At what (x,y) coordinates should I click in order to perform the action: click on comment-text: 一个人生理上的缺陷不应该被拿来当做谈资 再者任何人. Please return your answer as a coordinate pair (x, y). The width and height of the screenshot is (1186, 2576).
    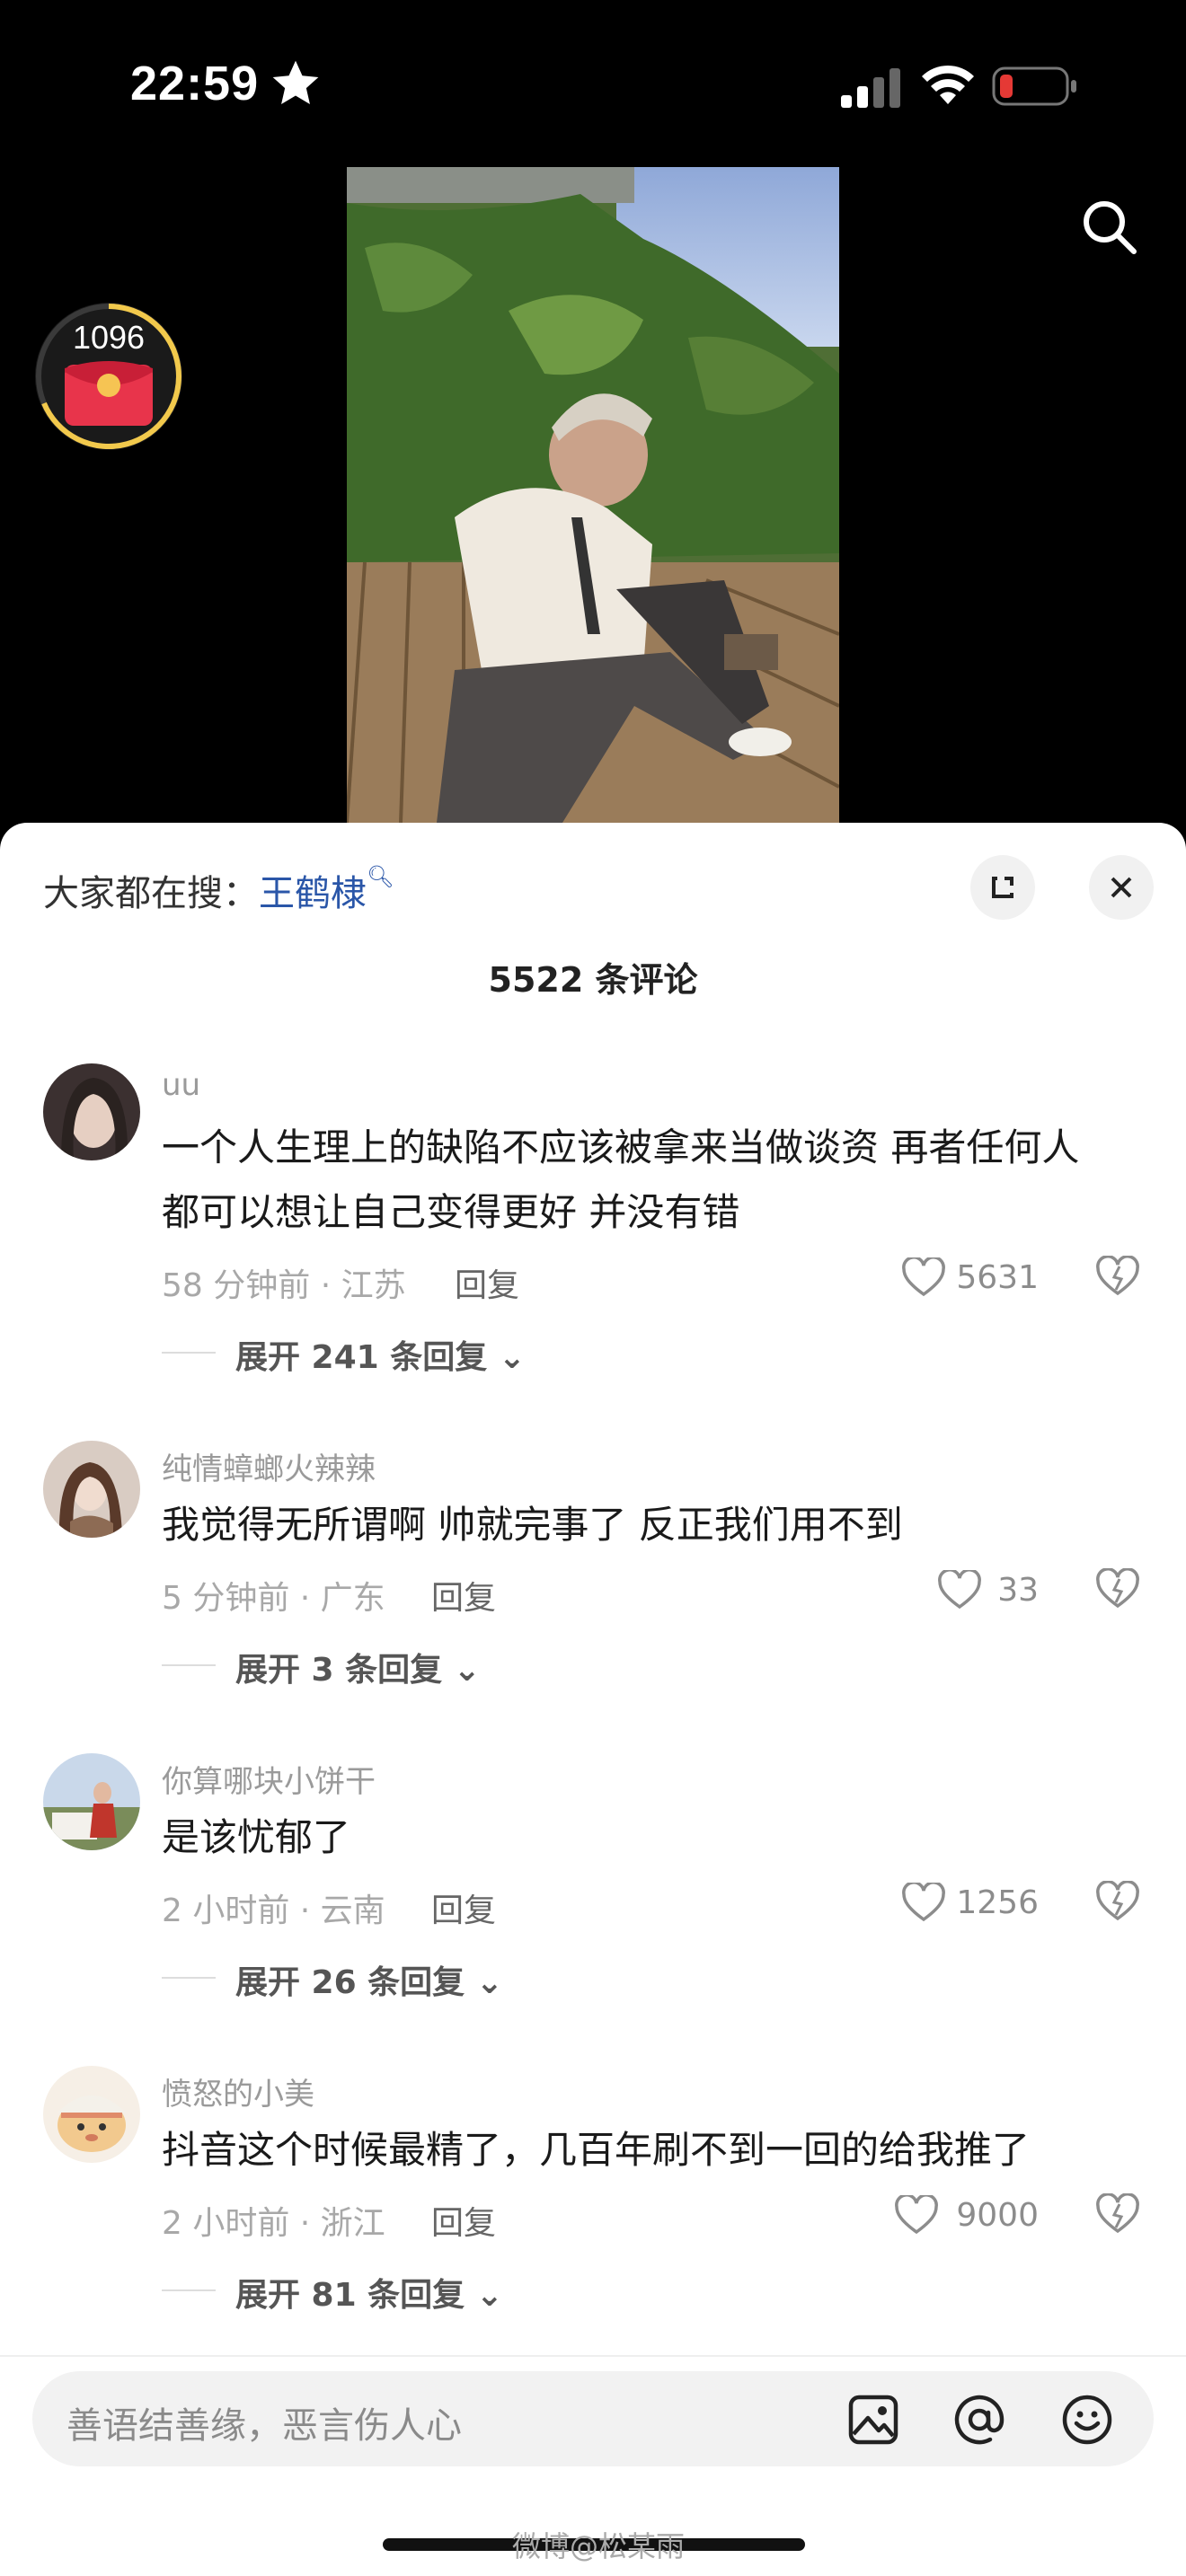
    Looking at the image, I should click on (621, 1147).